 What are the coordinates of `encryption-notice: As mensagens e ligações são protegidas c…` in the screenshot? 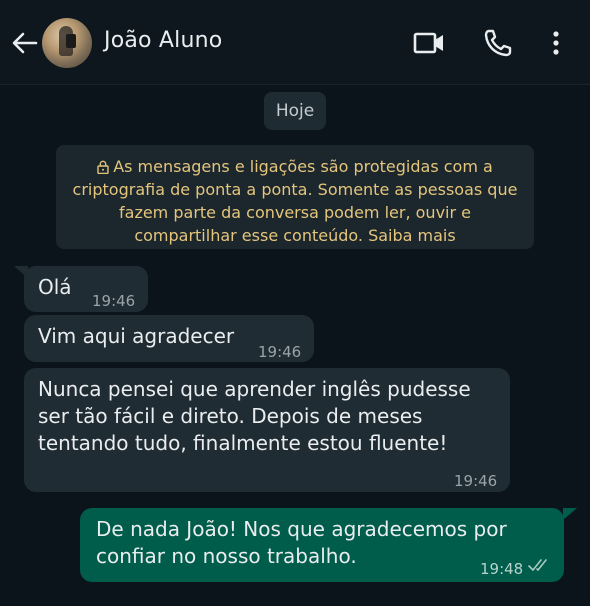 It's located at (295, 197).